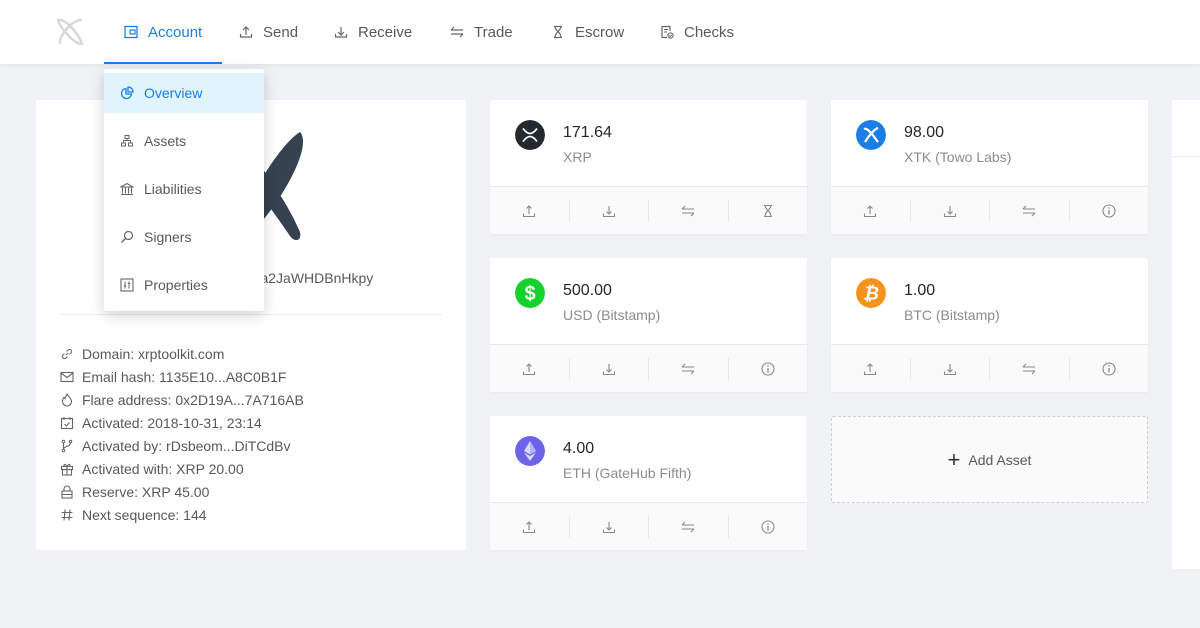  I want to click on sliders-icon, so click(127, 285).